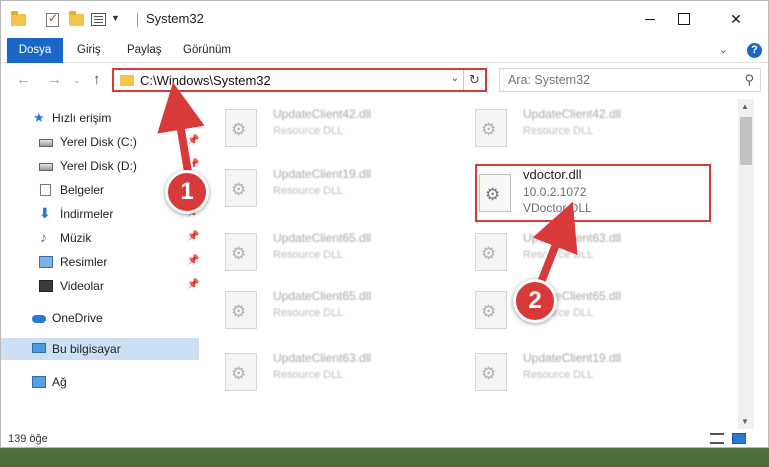 This screenshot has height=467, width=769. I want to click on videos-icon, so click(46, 286).